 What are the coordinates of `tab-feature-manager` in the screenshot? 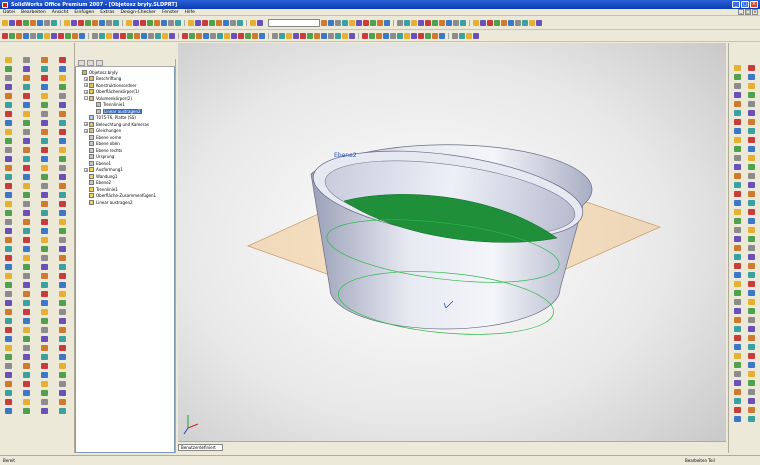 It's located at (81, 62).